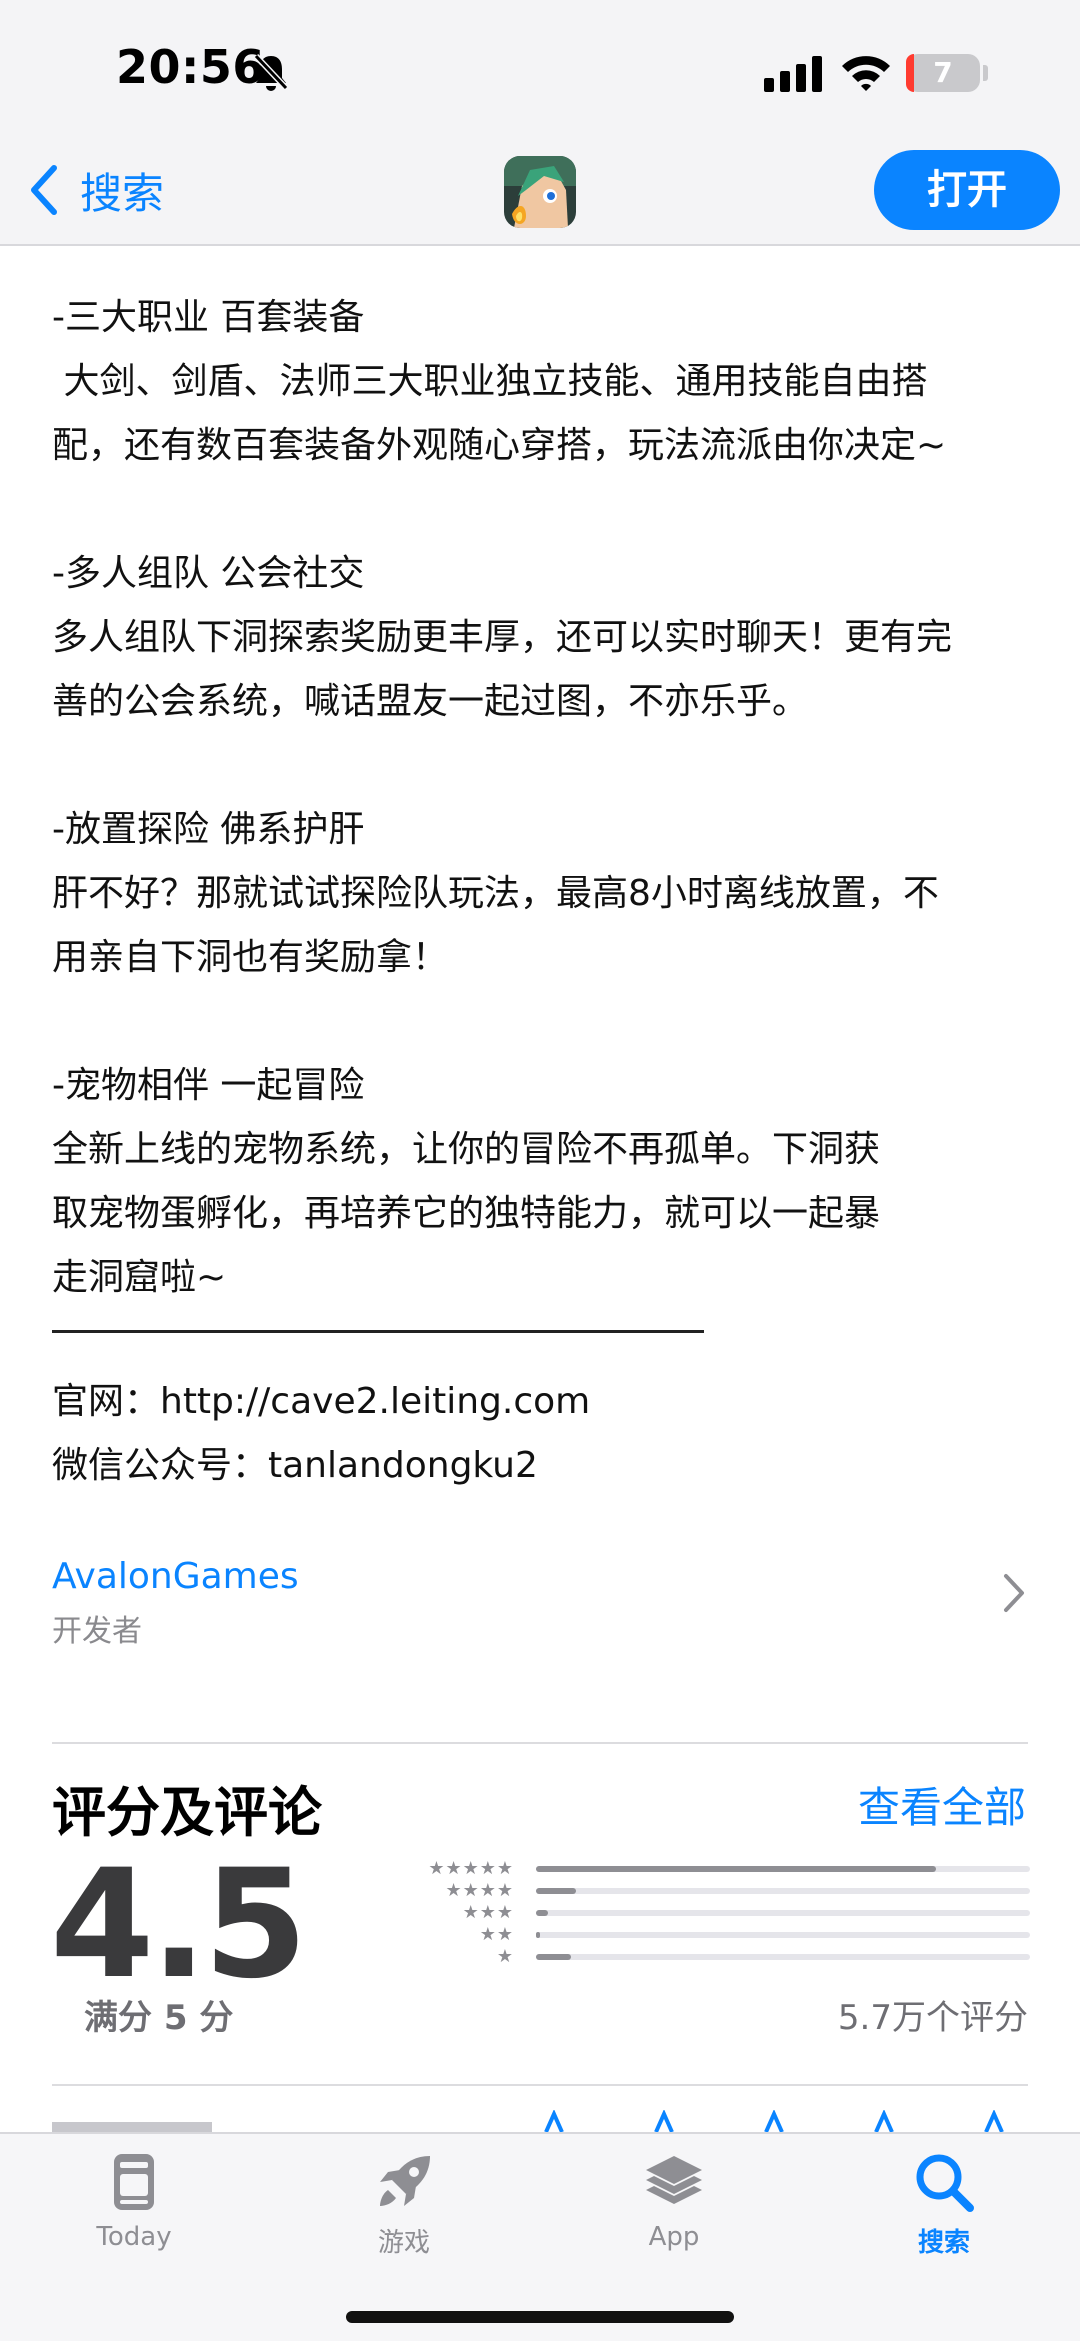 This screenshot has height=2341, width=1080. I want to click on today-icon, so click(134, 2182).